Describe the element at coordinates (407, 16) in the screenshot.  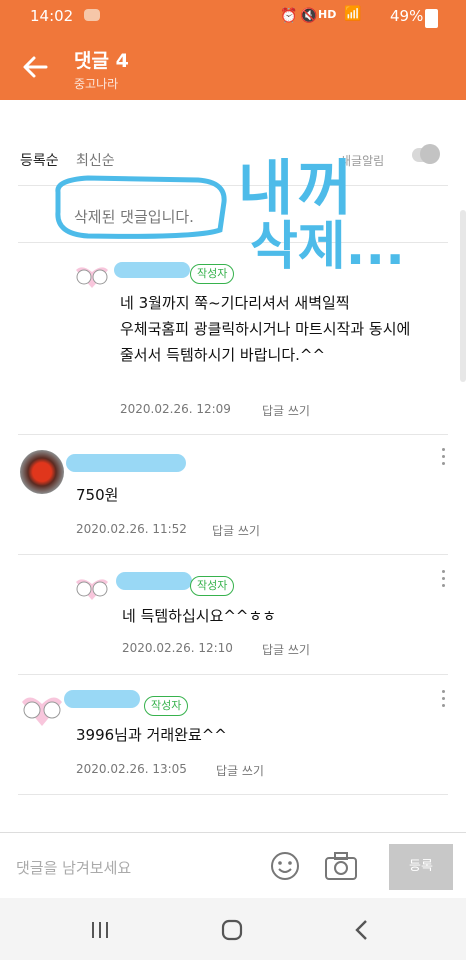
I see `battery-percent: 49%` at that location.